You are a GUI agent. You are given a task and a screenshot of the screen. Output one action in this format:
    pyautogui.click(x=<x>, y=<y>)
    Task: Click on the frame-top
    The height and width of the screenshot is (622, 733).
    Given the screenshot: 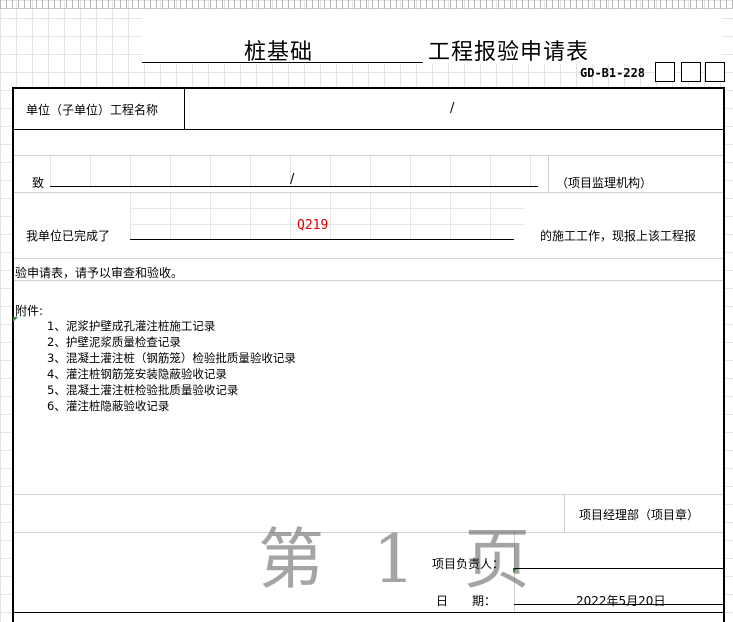 What is the action you would take?
    pyautogui.click(x=368, y=88)
    